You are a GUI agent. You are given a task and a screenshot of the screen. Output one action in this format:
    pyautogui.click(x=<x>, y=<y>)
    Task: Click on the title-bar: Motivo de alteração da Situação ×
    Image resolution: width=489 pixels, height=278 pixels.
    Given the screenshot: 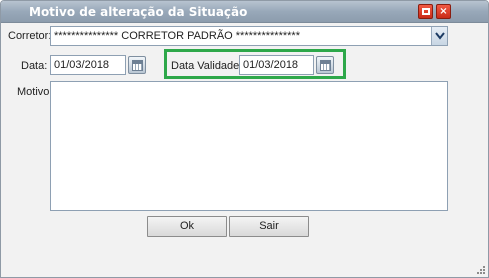 What is the action you would take?
    pyautogui.click(x=244, y=12)
    